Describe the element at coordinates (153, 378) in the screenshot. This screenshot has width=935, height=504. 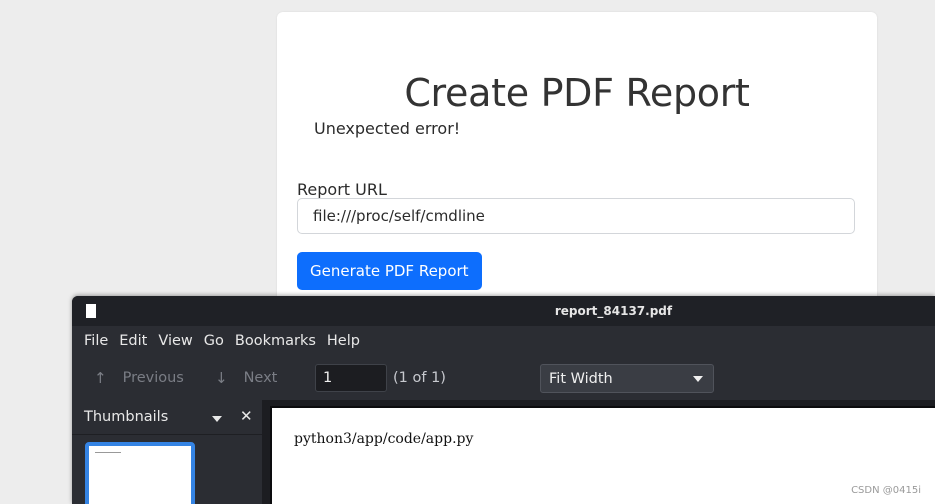
I see `previous-label: Previous` at that location.